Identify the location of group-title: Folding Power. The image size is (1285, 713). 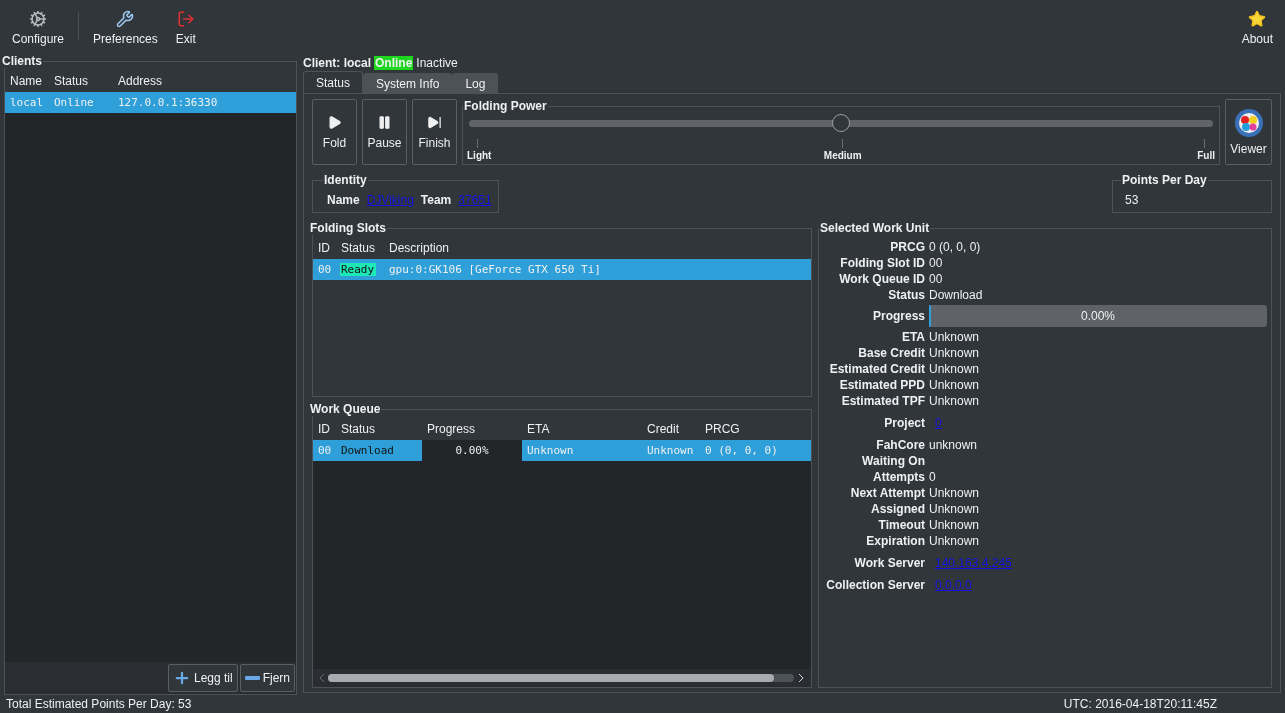
(505, 106).